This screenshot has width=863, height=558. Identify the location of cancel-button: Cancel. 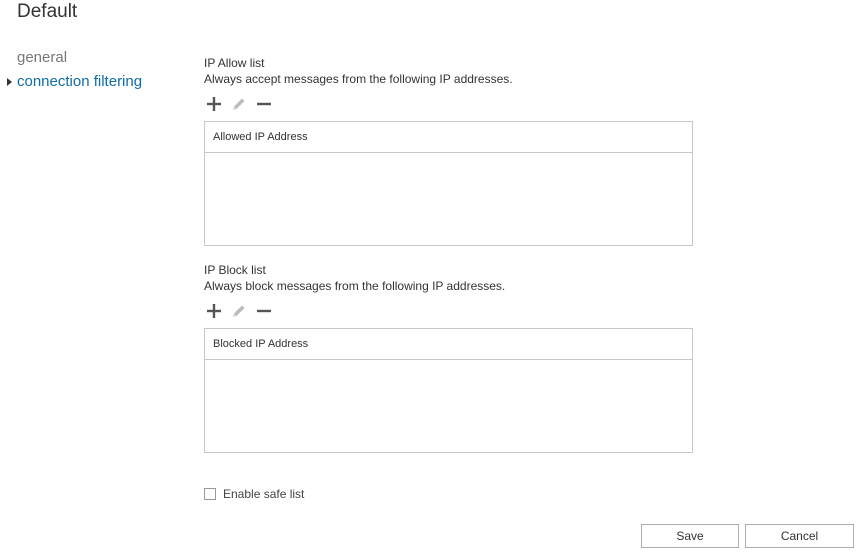
(799, 536).